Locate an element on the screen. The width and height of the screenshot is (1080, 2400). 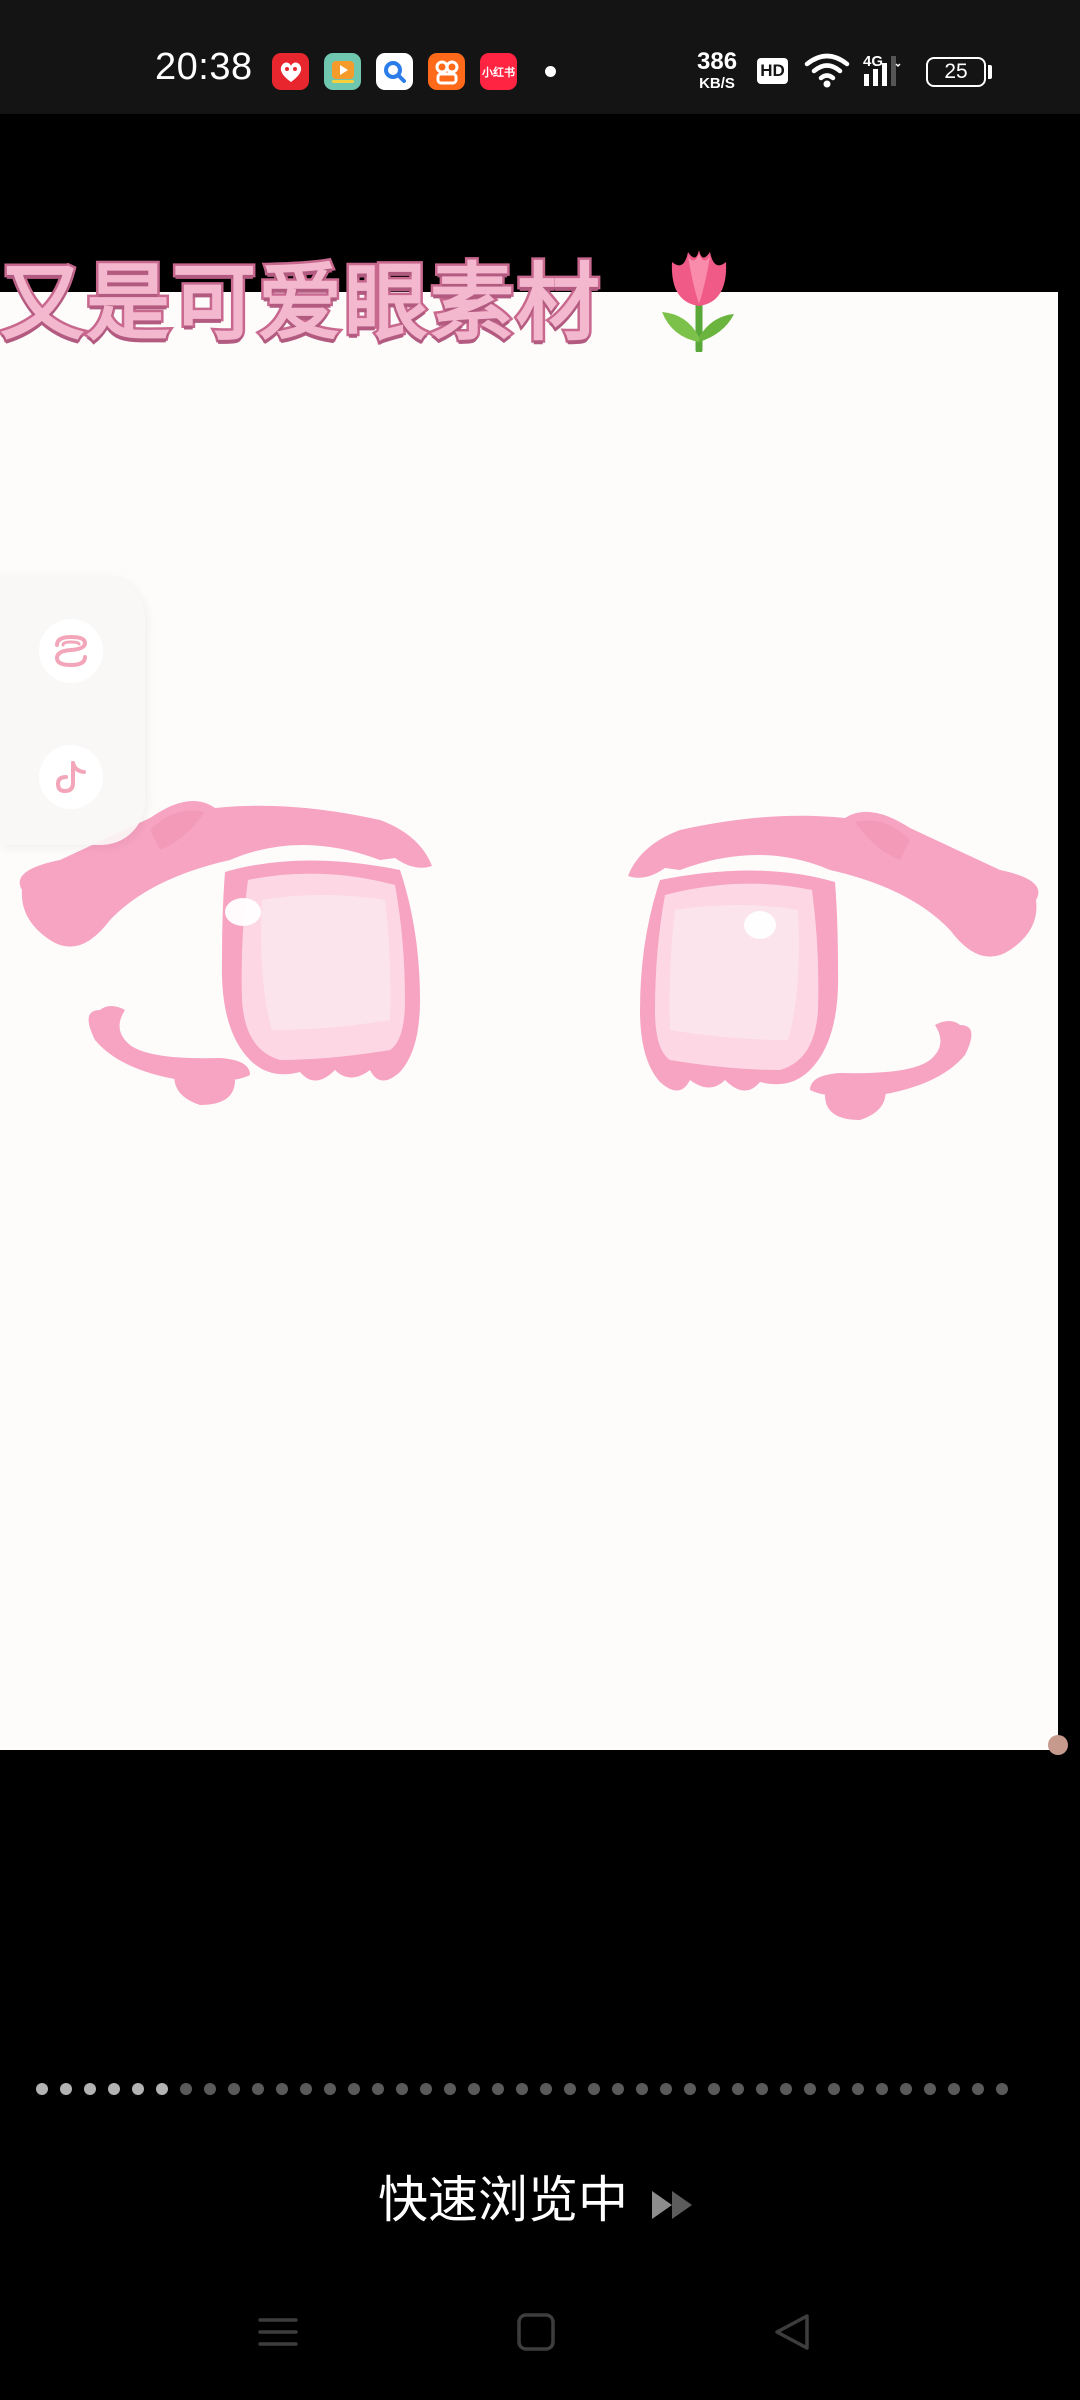
image-pagination-dots is located at coordinates (526, 2089).